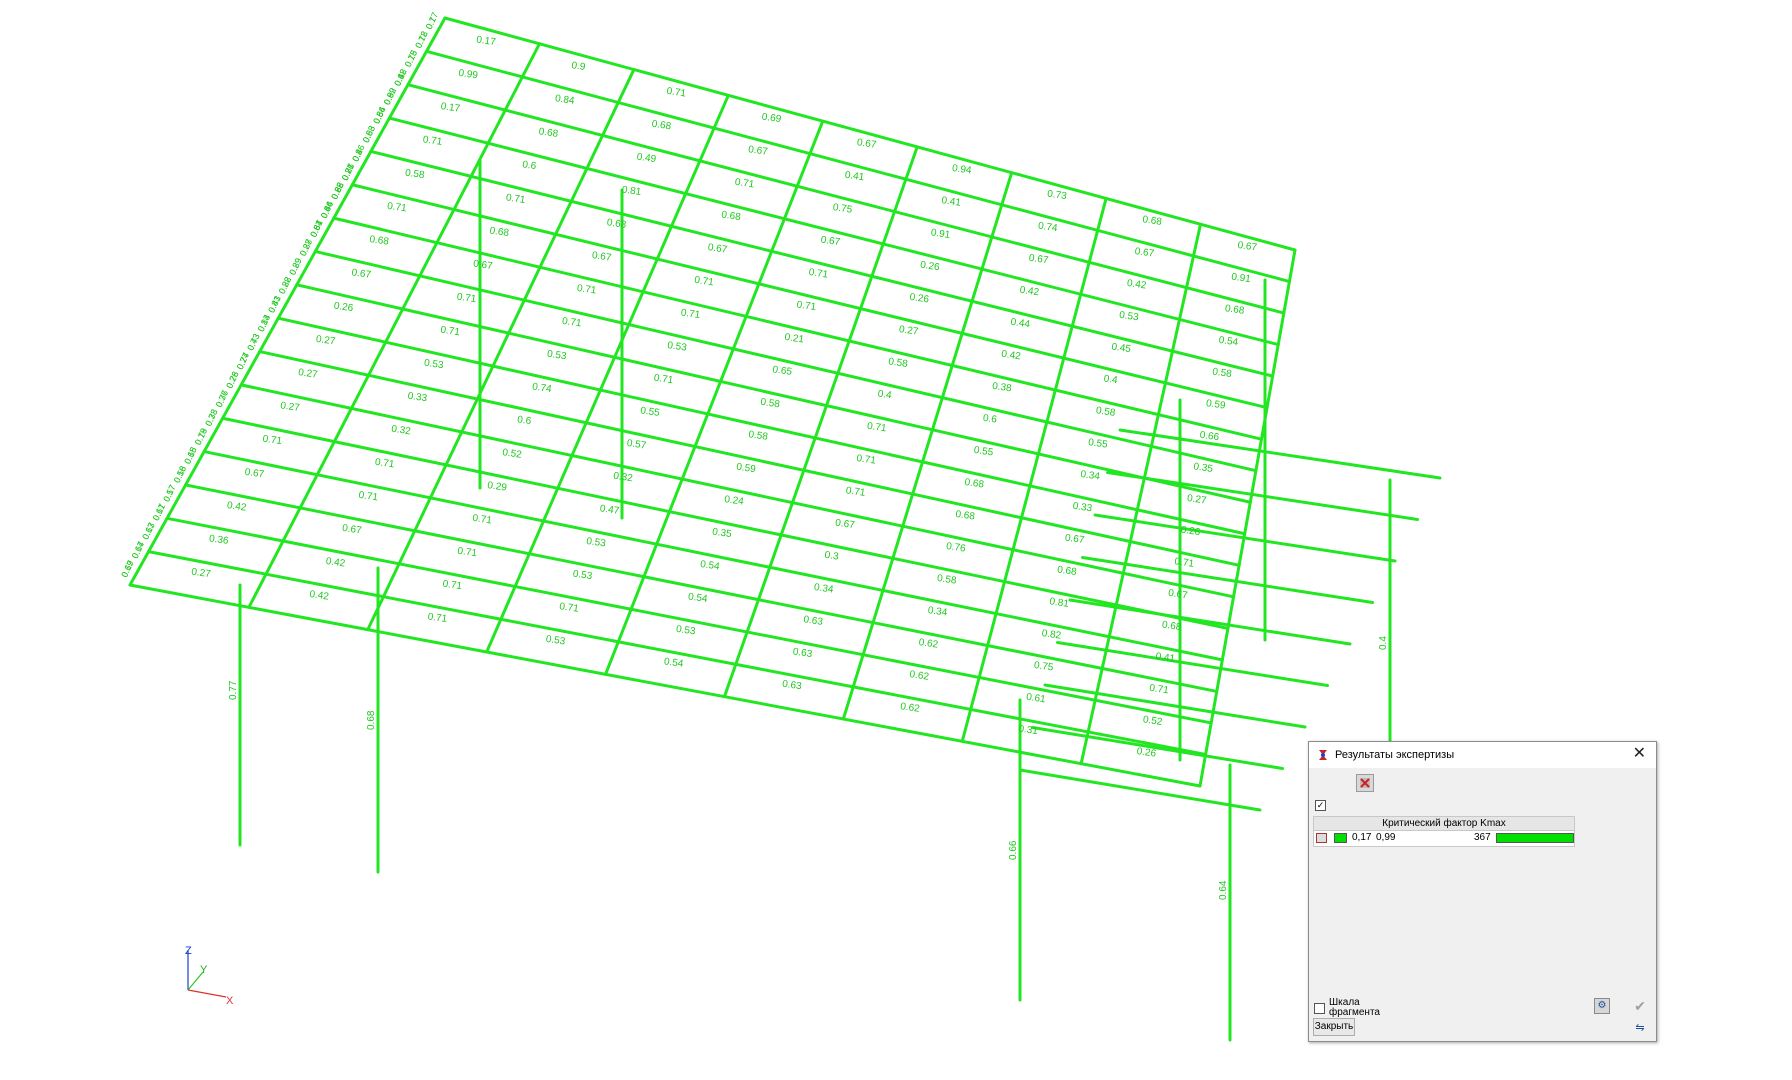  Describe the element at coordinates (1365, 783) in the screenshot. I see `delete-results-button` at that location.